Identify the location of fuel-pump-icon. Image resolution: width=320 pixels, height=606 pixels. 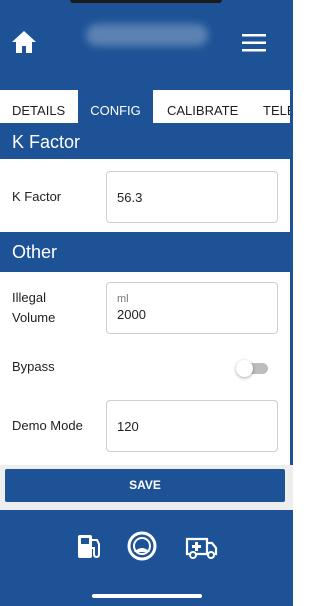
(89, 547).